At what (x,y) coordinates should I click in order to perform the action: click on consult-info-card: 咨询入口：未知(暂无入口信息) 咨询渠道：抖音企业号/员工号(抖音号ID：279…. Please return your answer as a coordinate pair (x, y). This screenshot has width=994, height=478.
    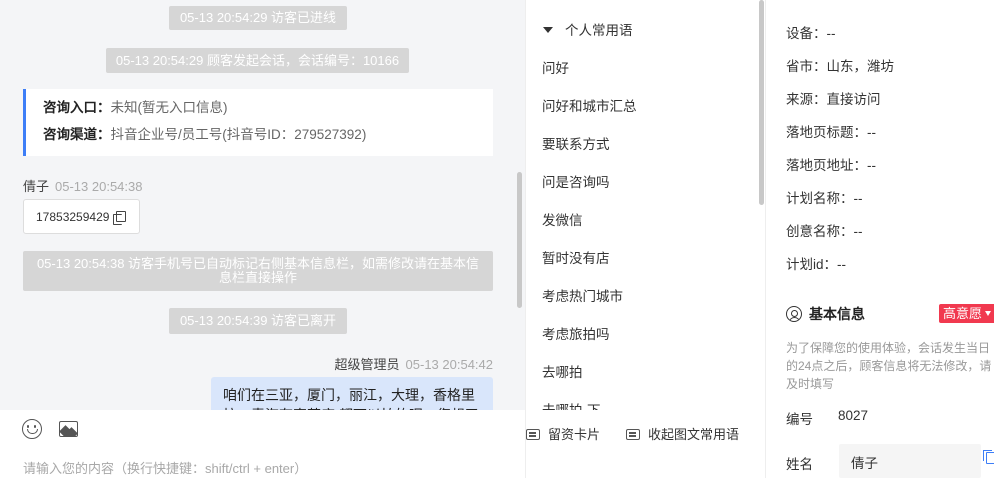
    Looking at the image, I should click on (258, 122).